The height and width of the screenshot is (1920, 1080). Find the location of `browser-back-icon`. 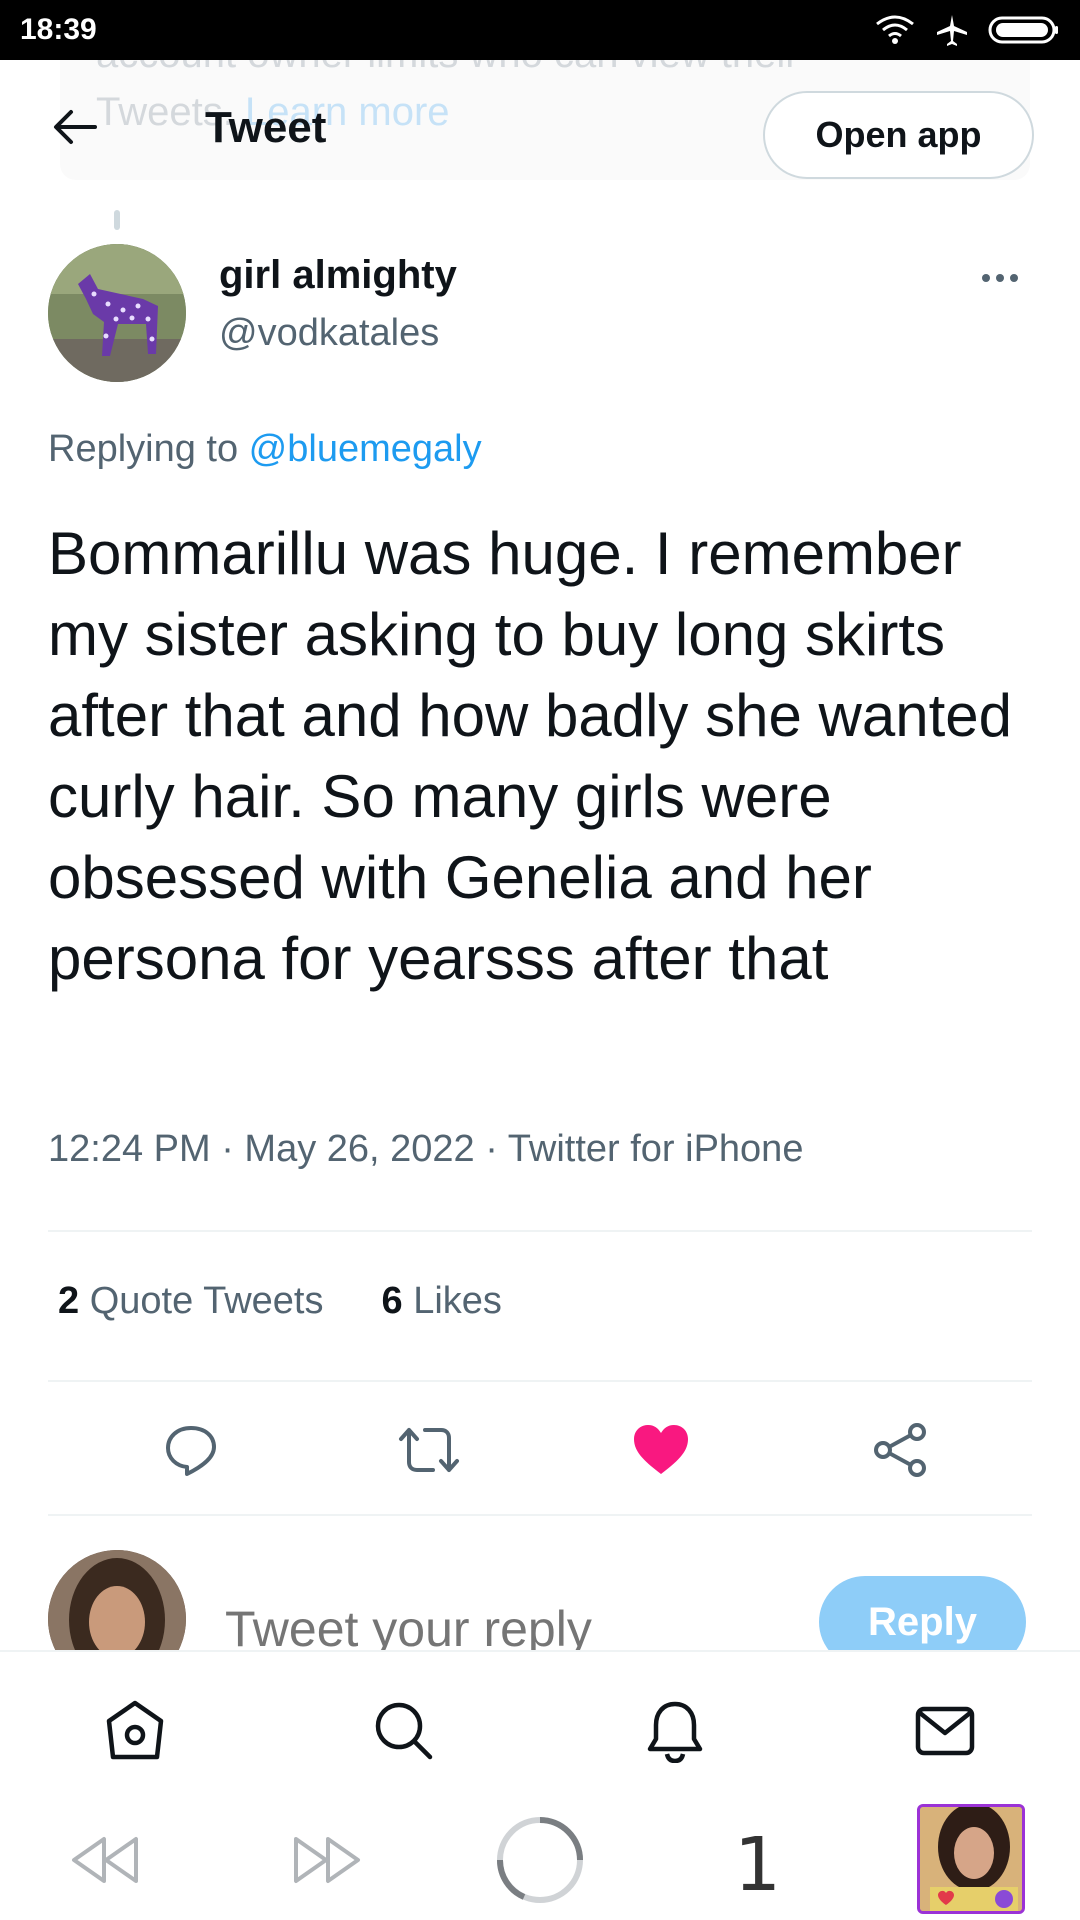

browser-back-icon is located at coordinates (108, 1860).